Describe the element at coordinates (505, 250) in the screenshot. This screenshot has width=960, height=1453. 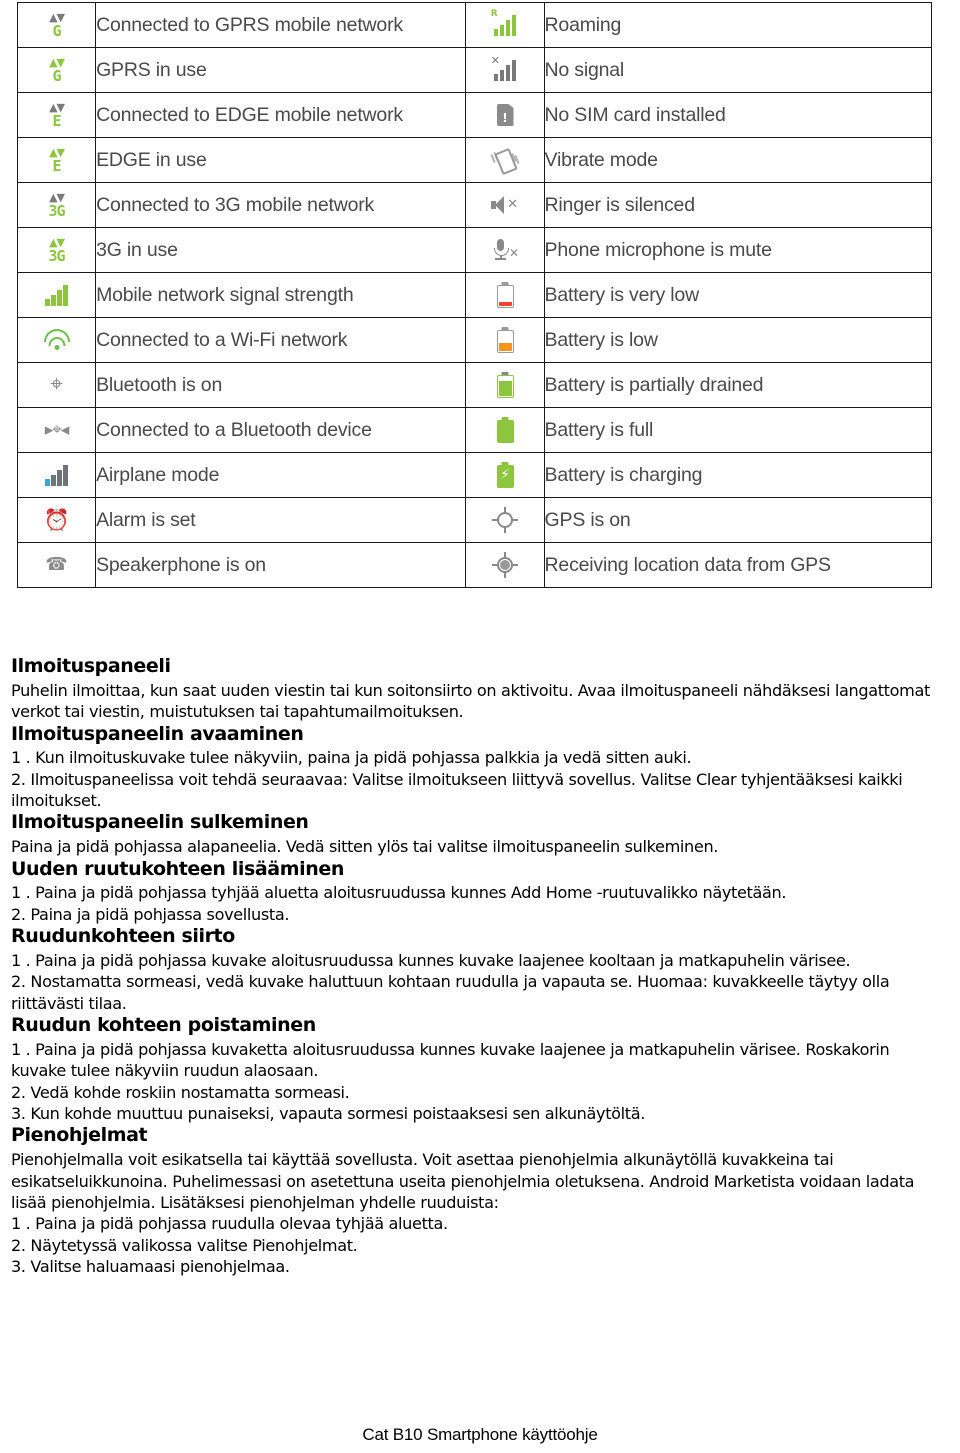
I see `microphone-mute-icon: ✕` at that location.